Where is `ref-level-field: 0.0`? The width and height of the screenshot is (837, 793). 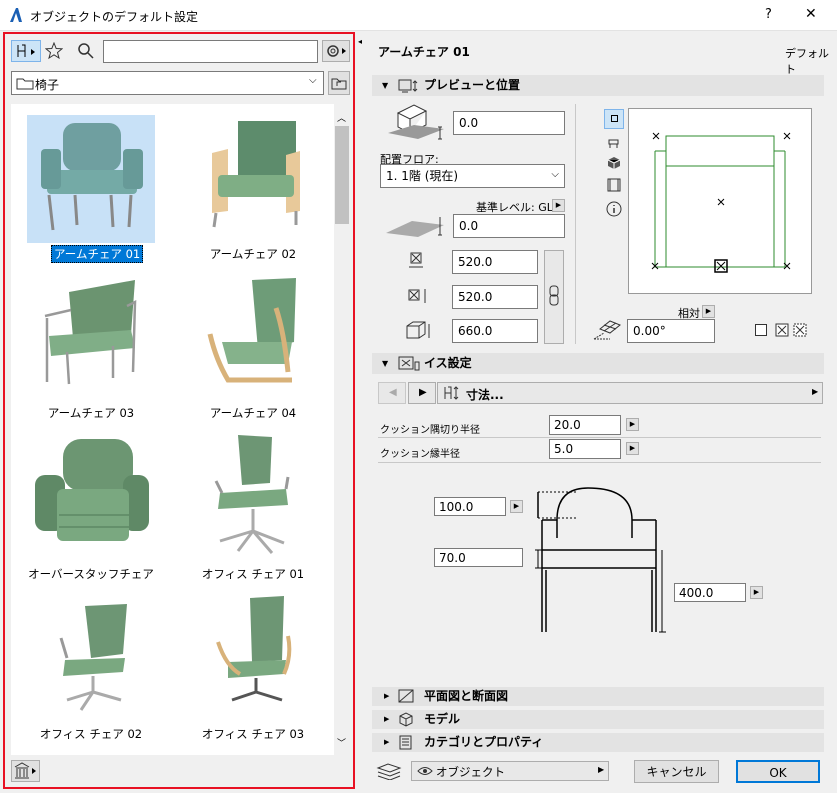
ref-level-field: 0.0 is located at coordinates (509, 226).